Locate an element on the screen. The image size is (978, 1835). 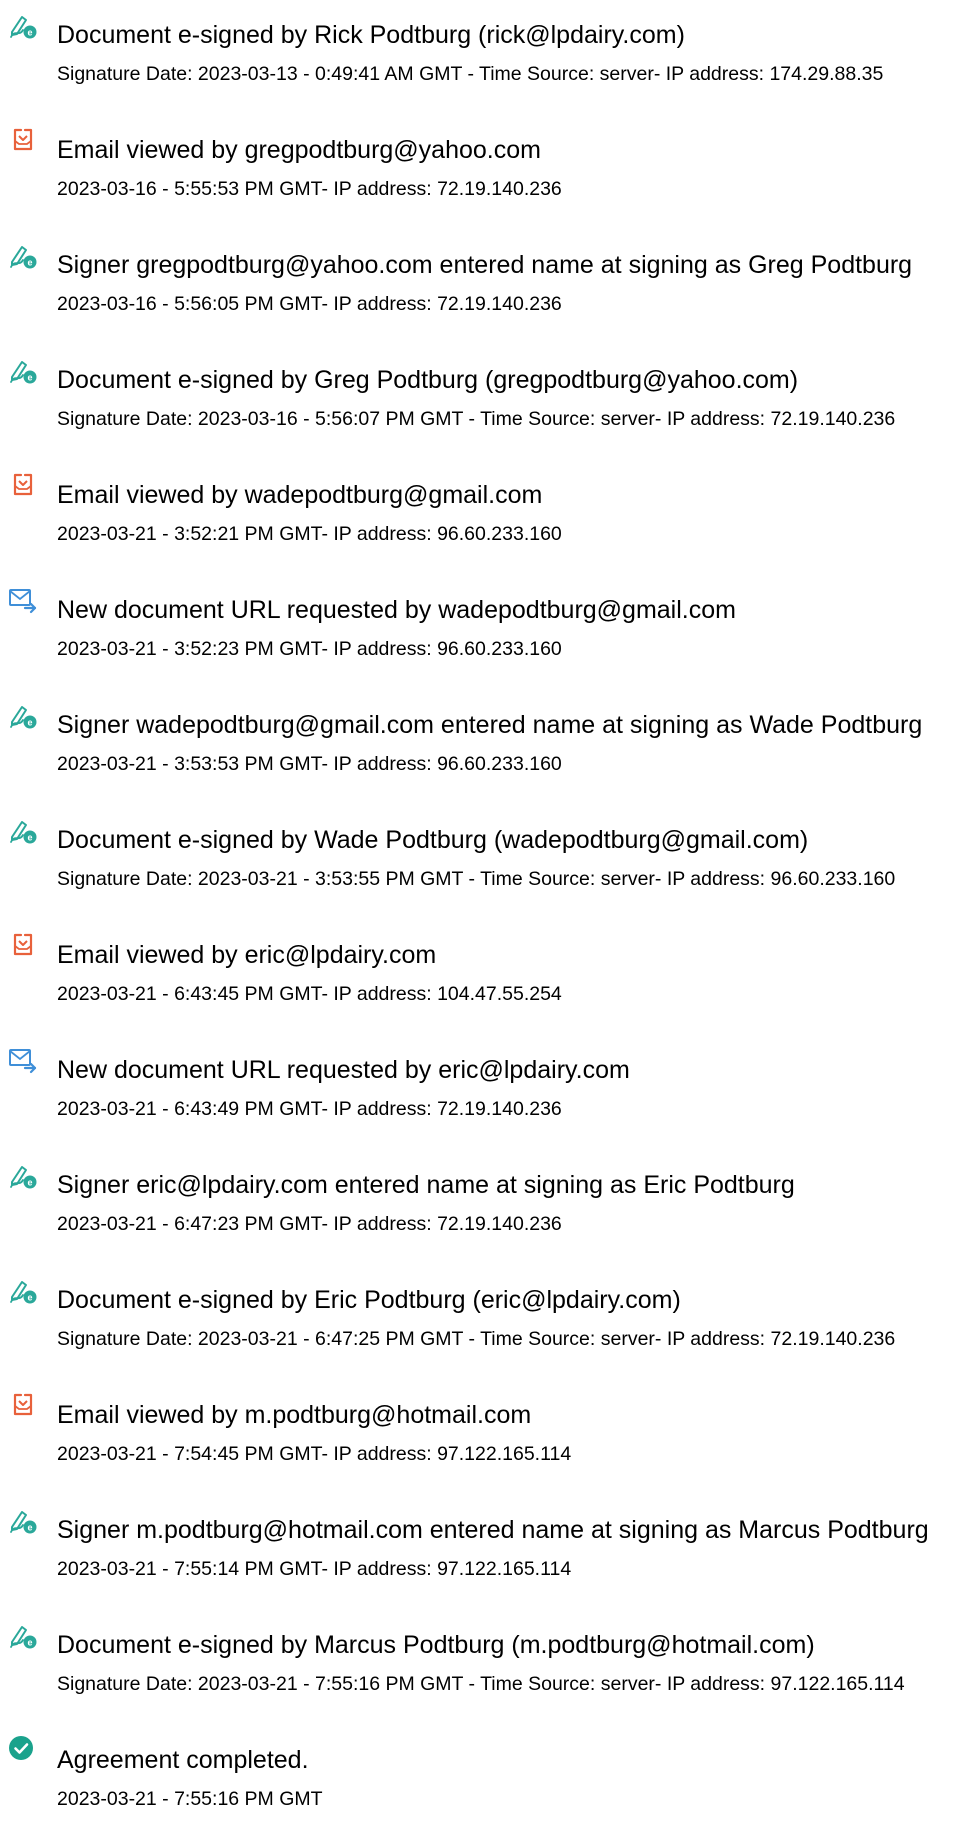
event-title: Email viewed by m.podtburg@hotmail.com is located at coordinates (294, 1415).